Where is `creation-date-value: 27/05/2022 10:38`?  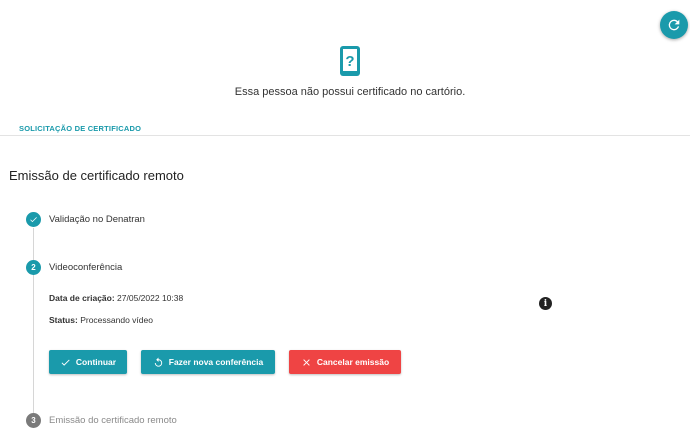 creation-date-value: 27/05/2022 10:38 is located at coordinates (150, 298).